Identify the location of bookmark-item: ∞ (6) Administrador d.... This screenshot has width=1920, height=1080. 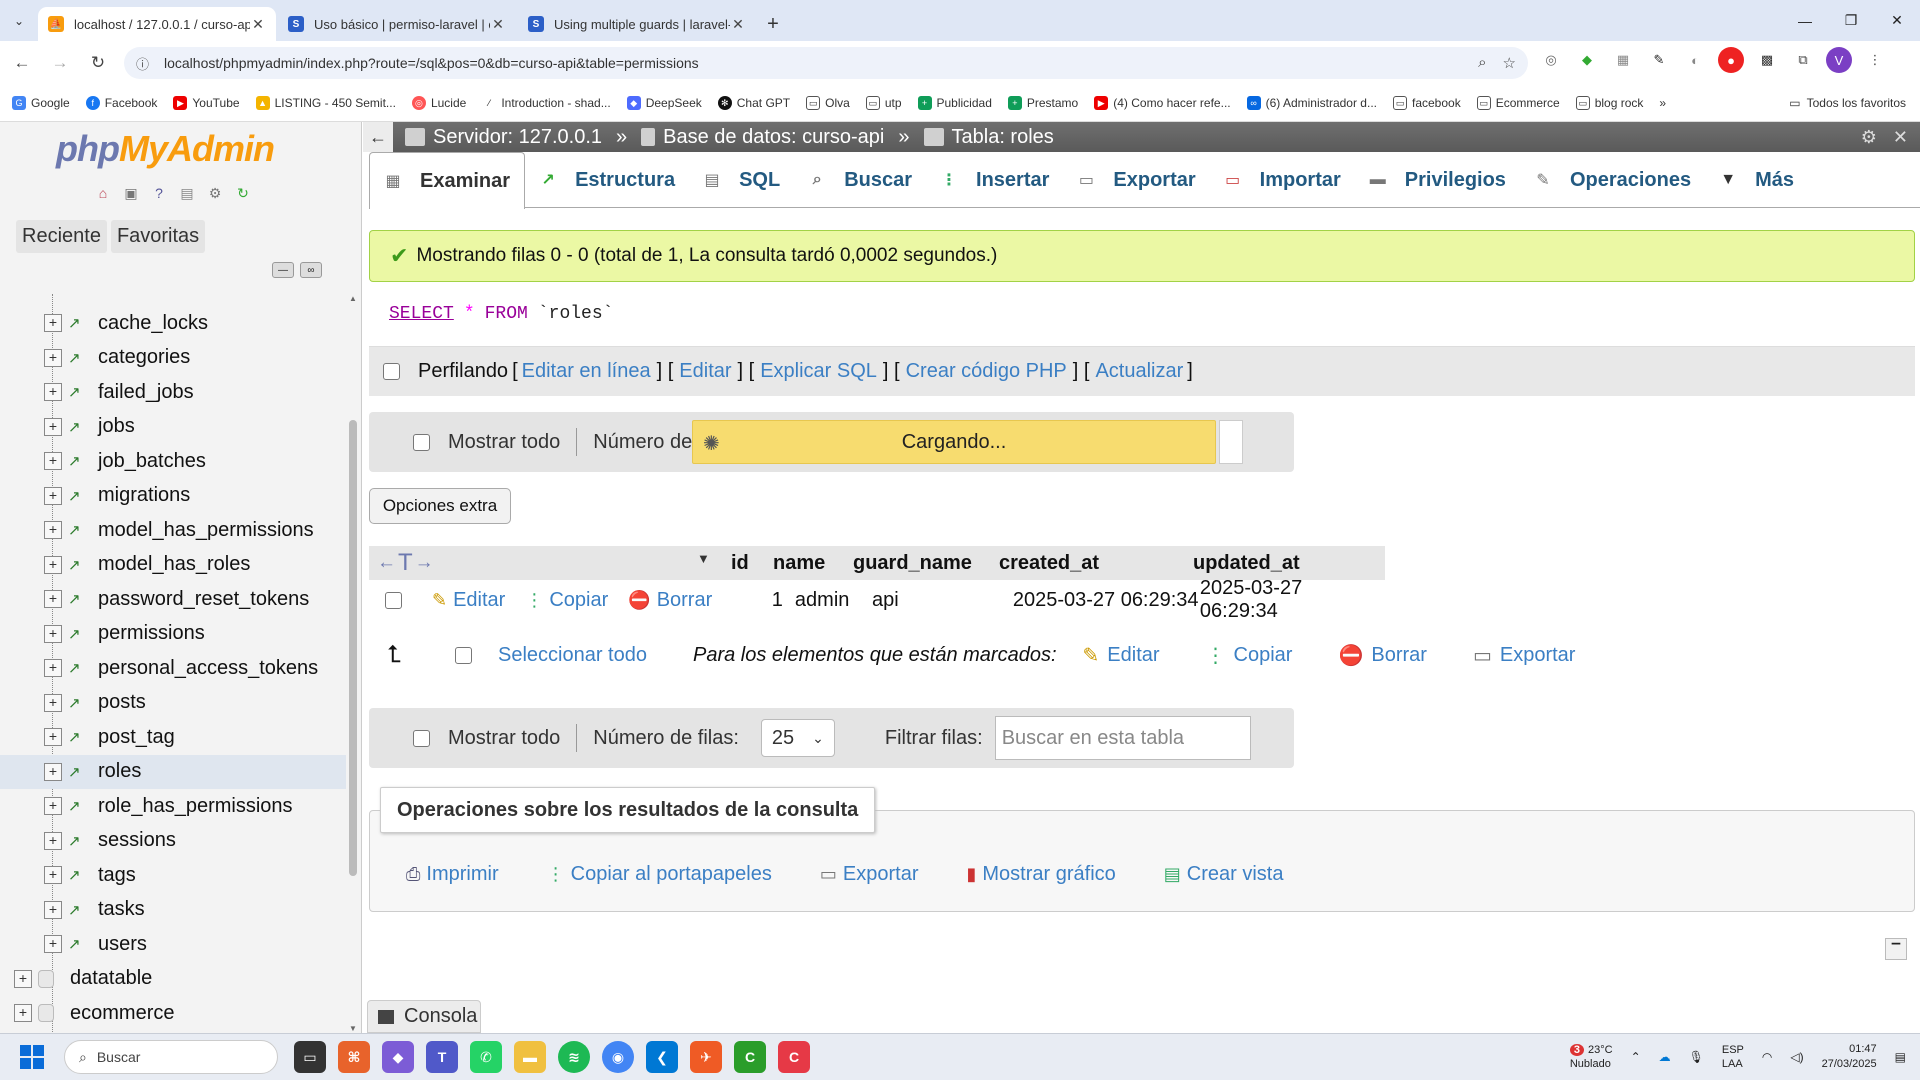
(1311, 103).